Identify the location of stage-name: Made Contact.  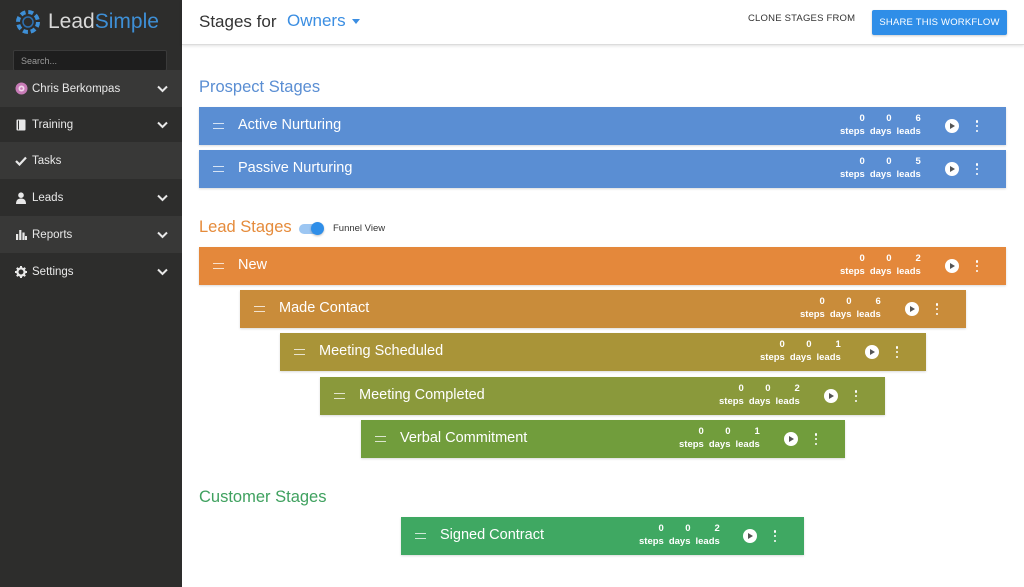
(324, 308).